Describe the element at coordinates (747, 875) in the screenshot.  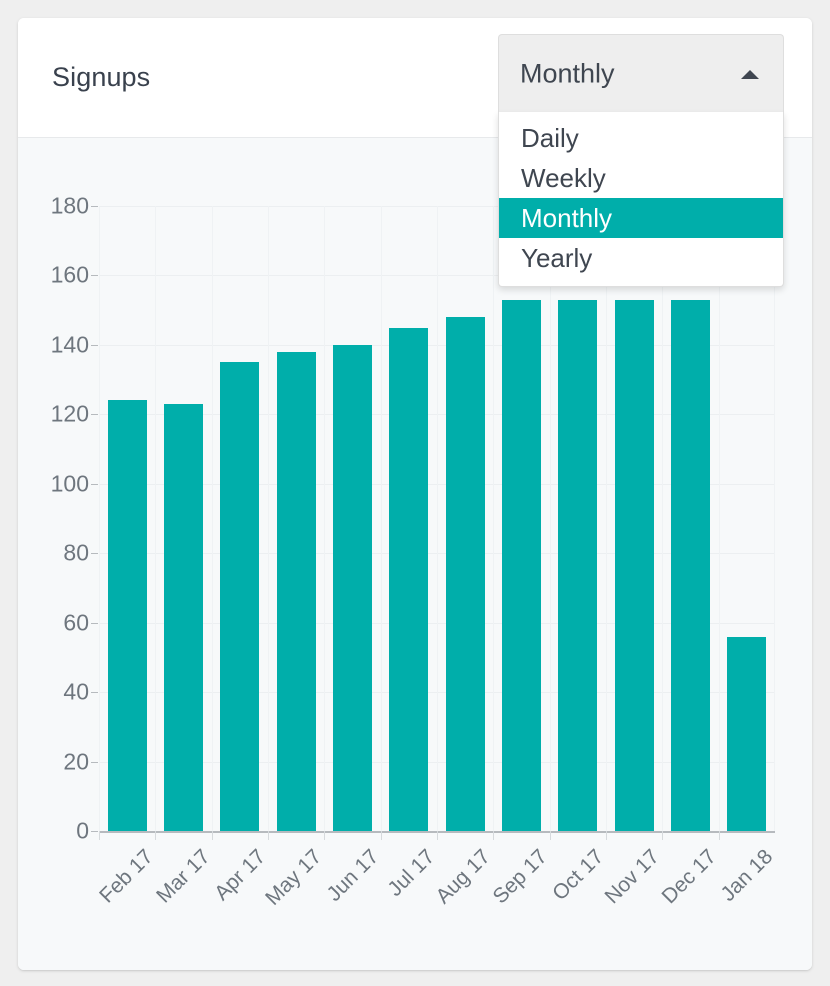
I see `x-axis-tick-label: Jan 18` at that location.